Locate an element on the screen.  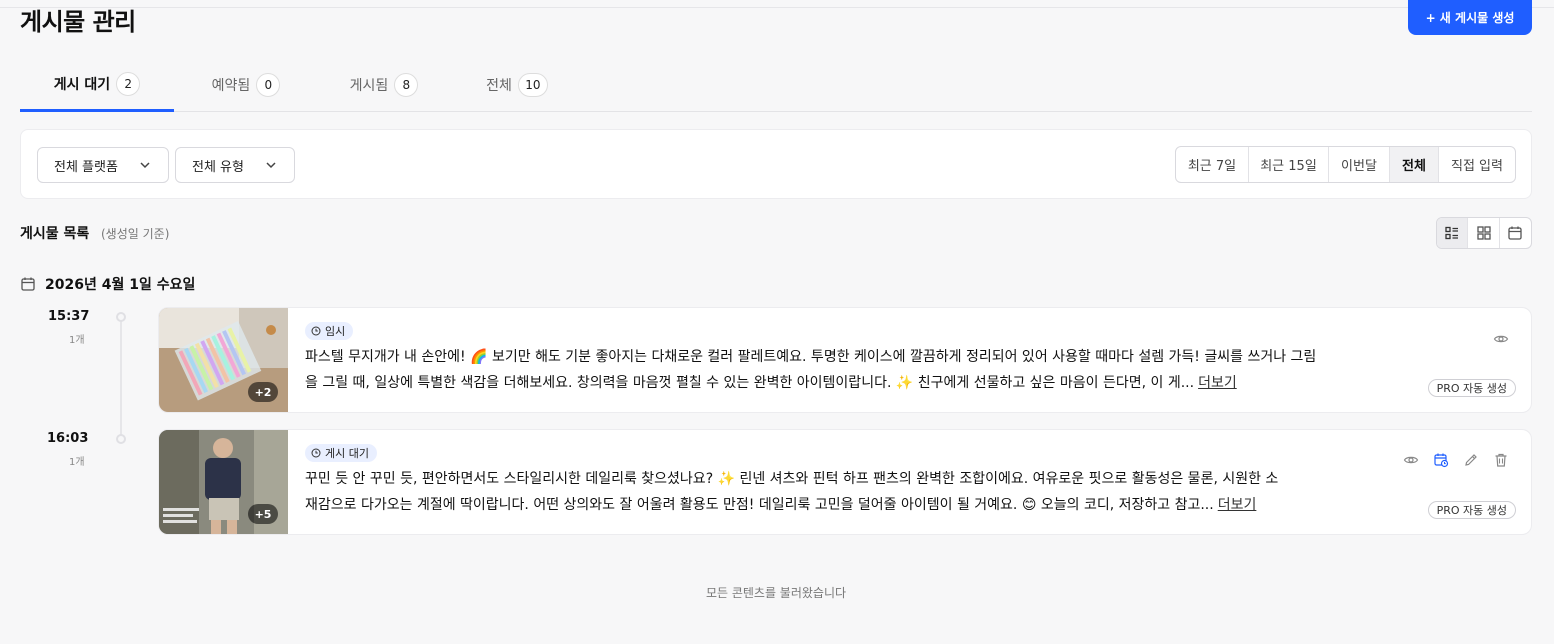
platform-select: 전체 플랫폼 is located at coordinates (103, 165).